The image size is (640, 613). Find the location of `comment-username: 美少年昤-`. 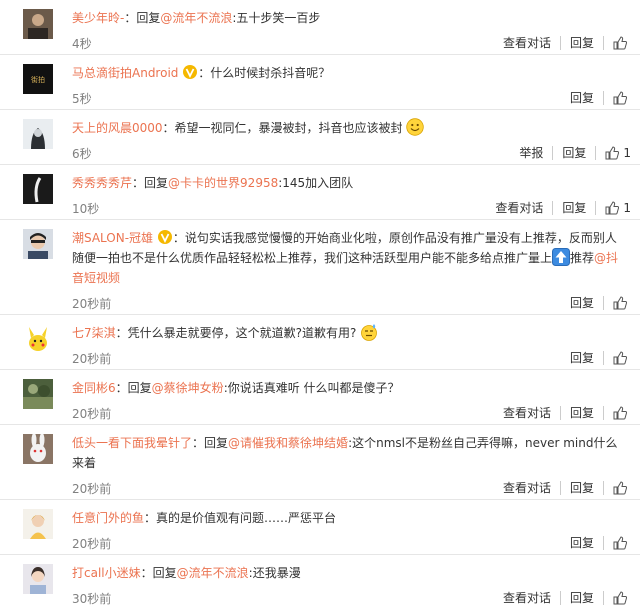

comment-username: 美少年昤- is located at coordinates (98, 18).